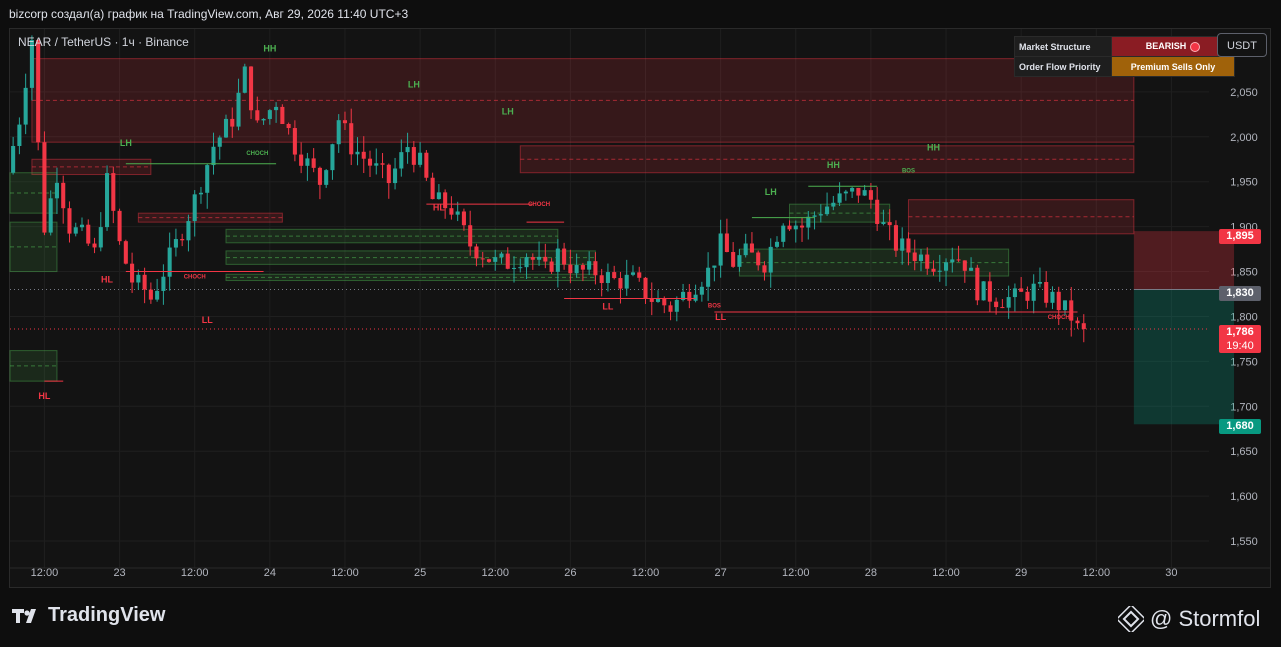  Describe the element at coordinates (1124, 46) in the screenshot. I see `market-structure-row: Market Structure BEARISH` at that location.